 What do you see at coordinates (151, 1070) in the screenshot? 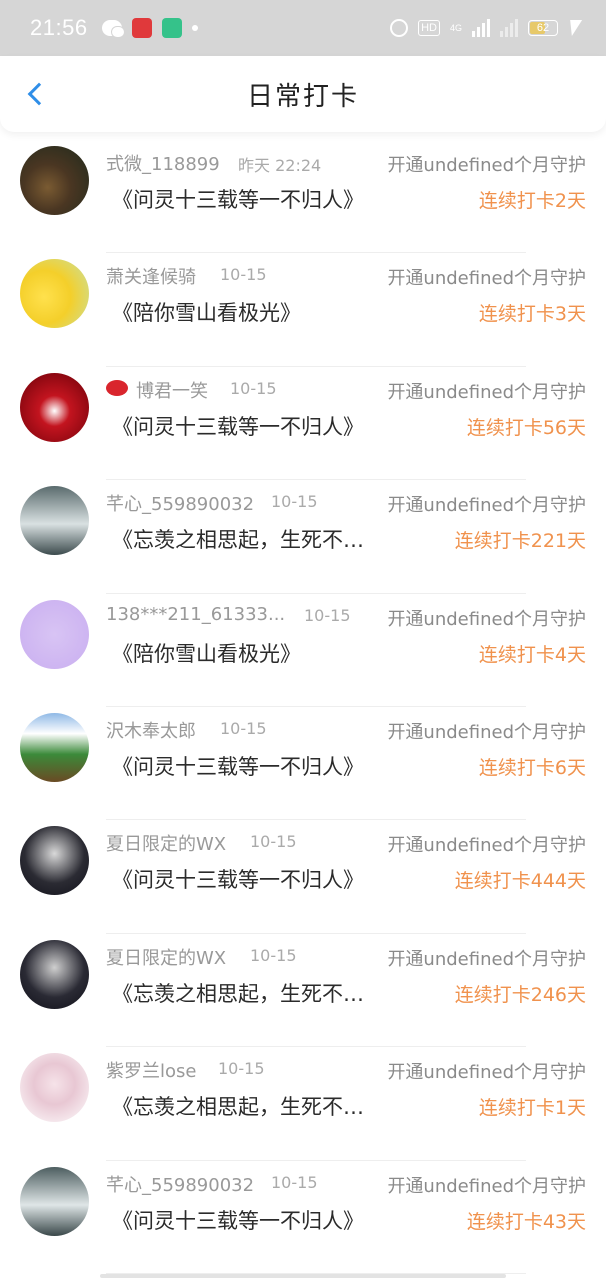
I see `user-name: 紫罗兰lose` at bounding box center [151, 1070].